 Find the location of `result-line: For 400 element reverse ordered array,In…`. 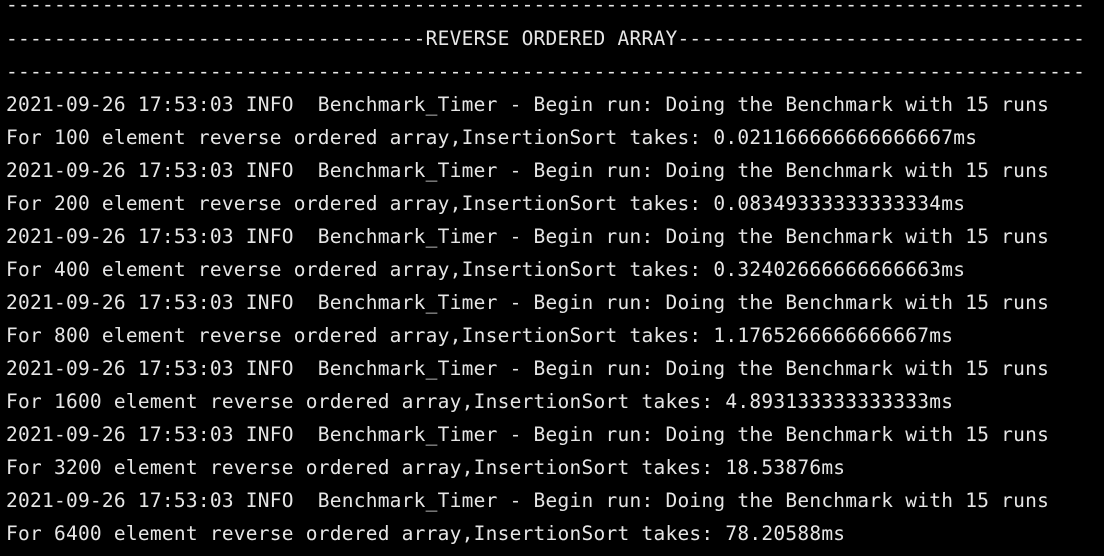

result-line: For 400 element reverse ordered array,In… is located at coordinates (486, 269).